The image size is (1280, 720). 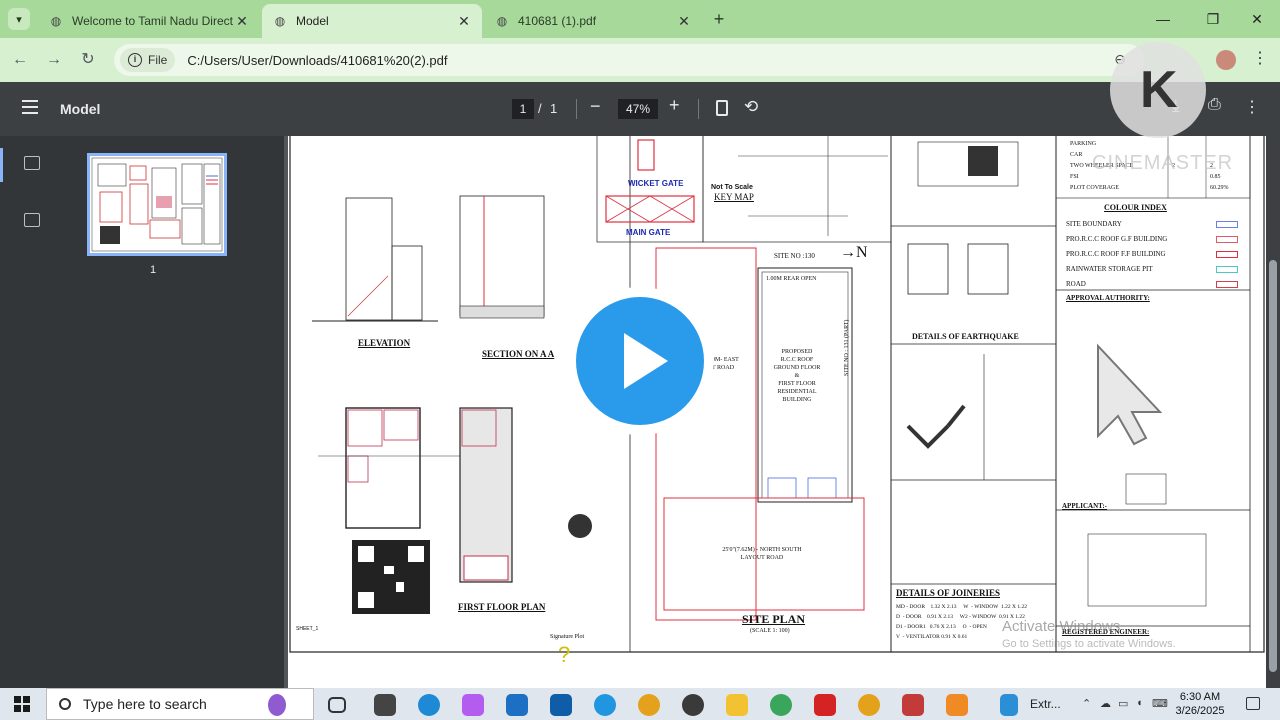 What do you see at coordinates (20, 60) in the screenshot?
I see `back-button: ←` at bounding box center [20, 60].